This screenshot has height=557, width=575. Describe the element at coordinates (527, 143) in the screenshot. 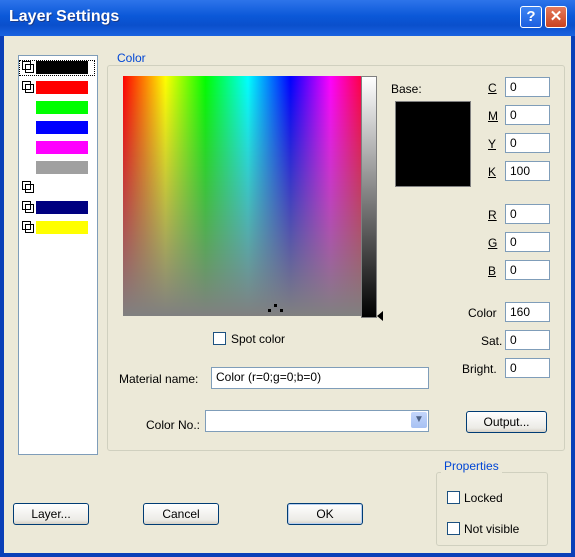

I see `y-field: 0` at that location.